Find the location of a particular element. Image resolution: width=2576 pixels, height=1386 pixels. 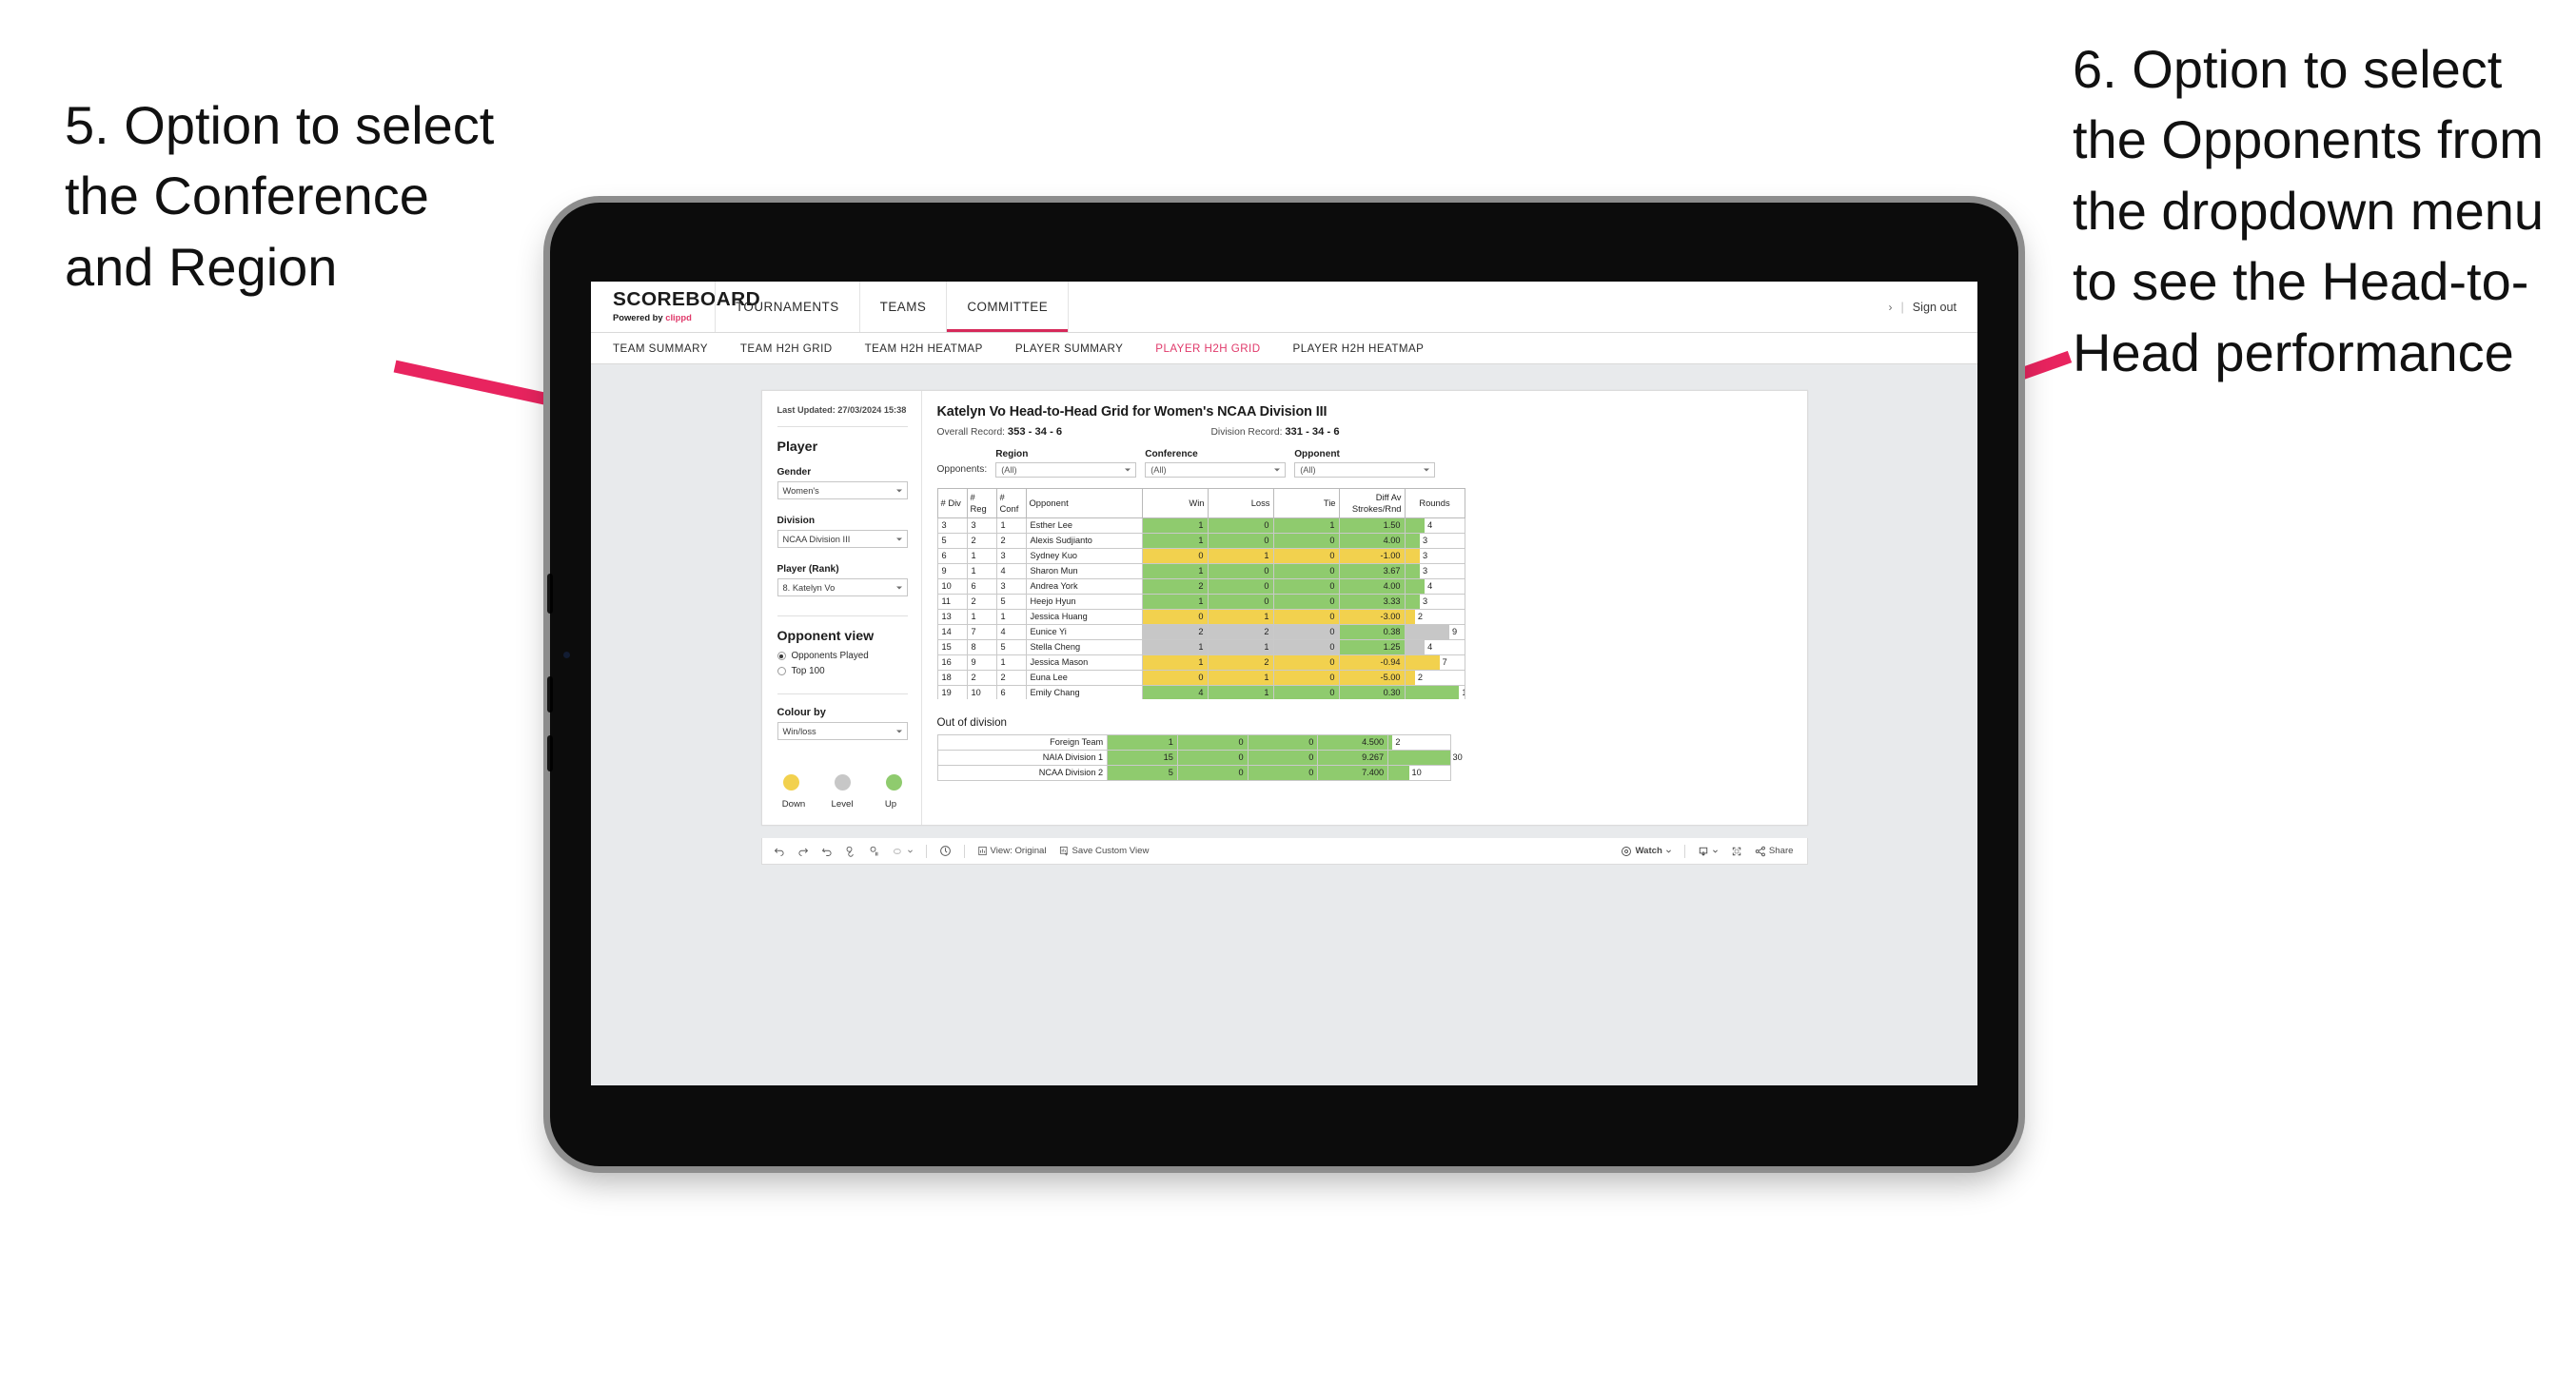

header-right-group: › | Sign out is located at coordinates (1933, 307).